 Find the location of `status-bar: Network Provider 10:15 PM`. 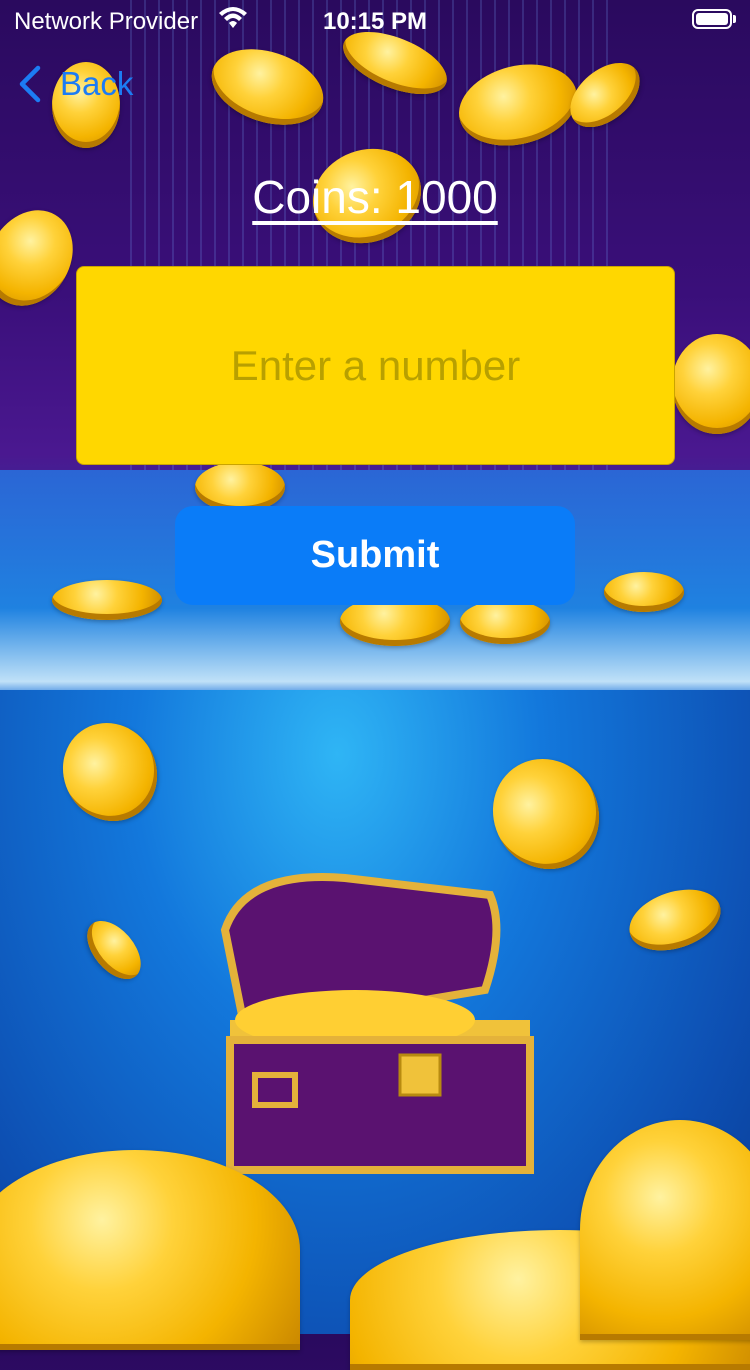

status-bar: Network Provider 10:15 PM is located at coordinates (375, 20).